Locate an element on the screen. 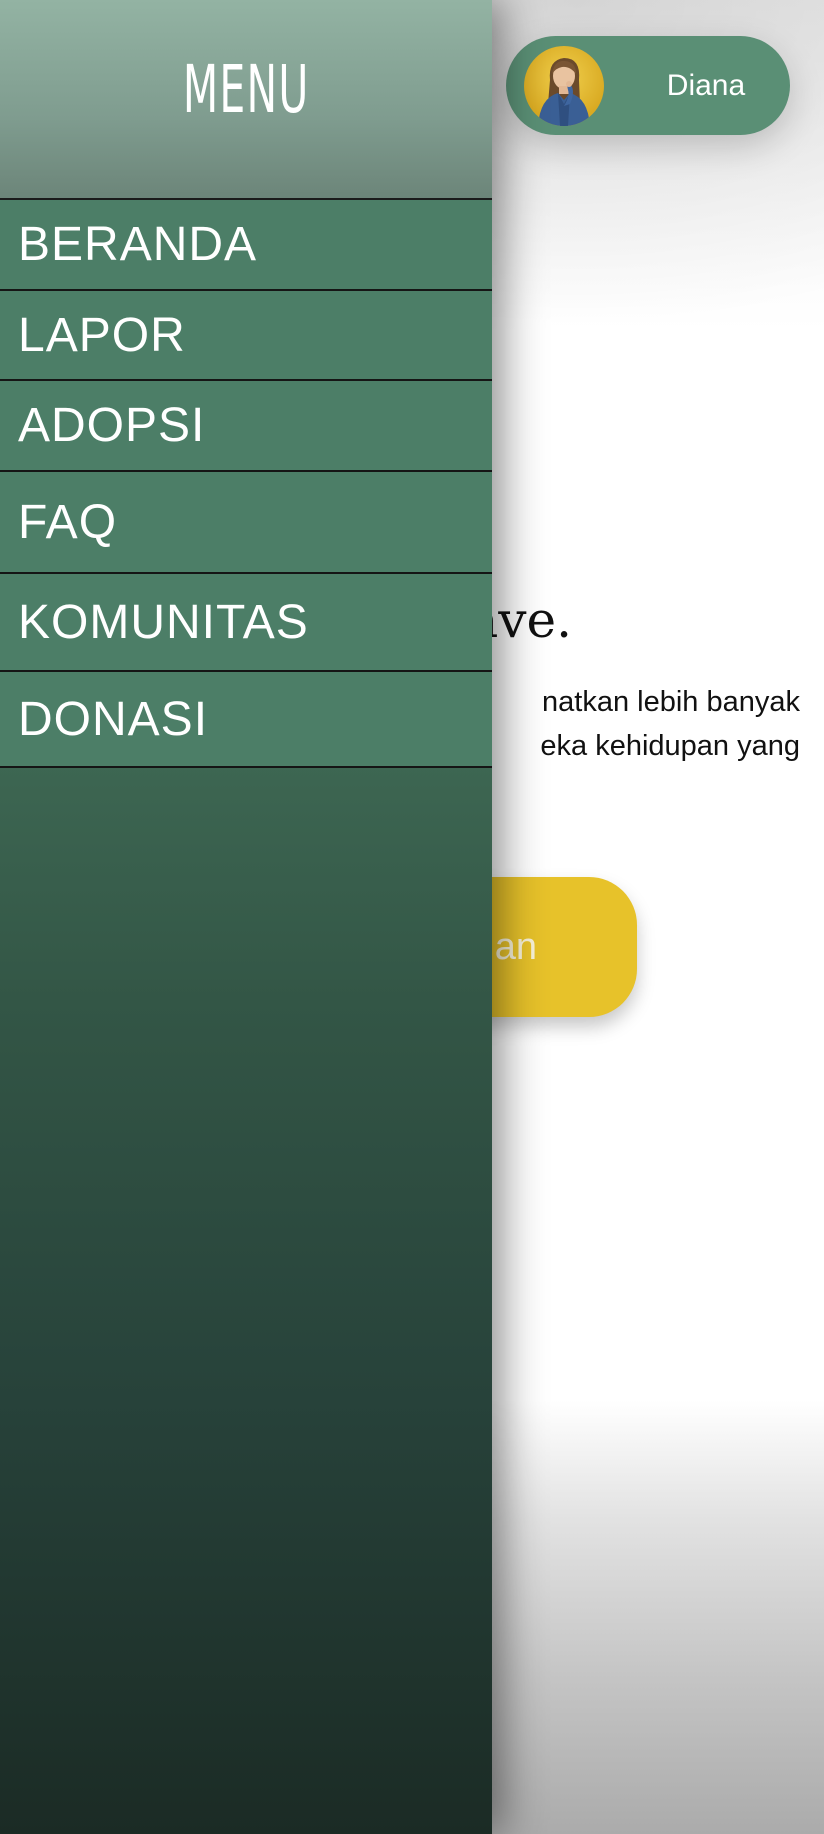 This screenshot has height=1834, width=824. user-avatar-icon is located at coordinates (564, 92).